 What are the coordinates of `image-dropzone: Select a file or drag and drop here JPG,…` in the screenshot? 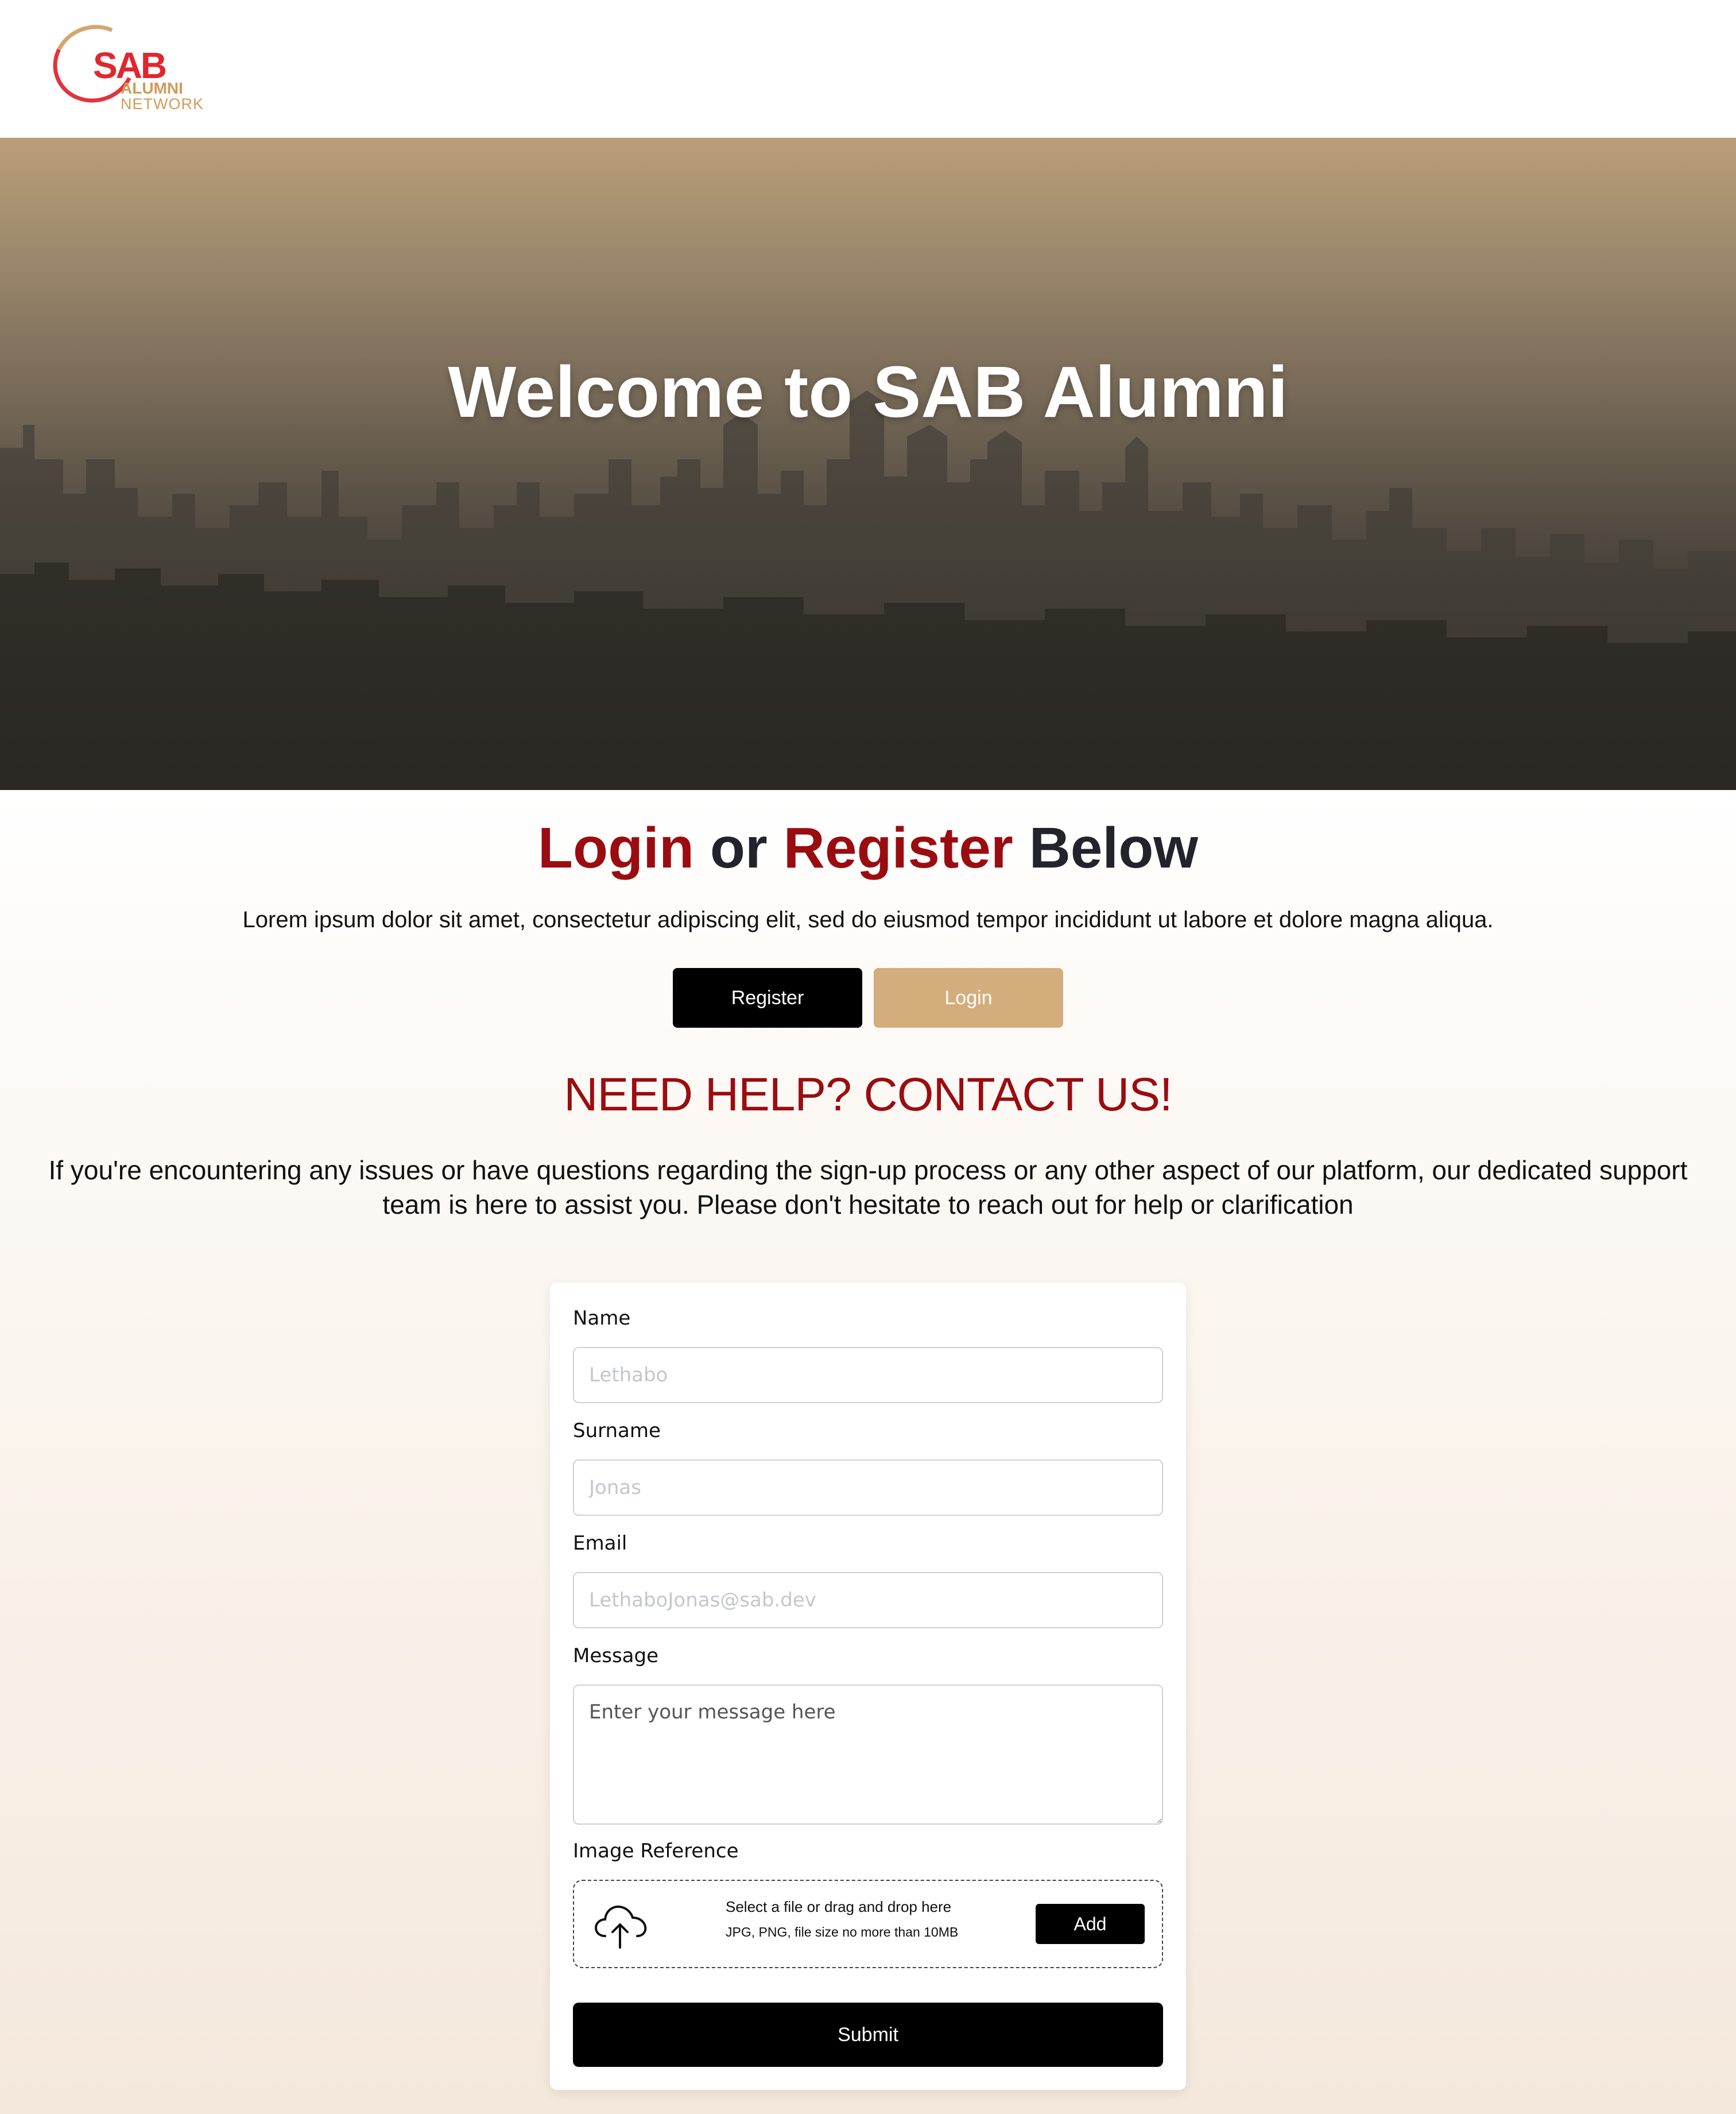 It's located at (868, 1924).